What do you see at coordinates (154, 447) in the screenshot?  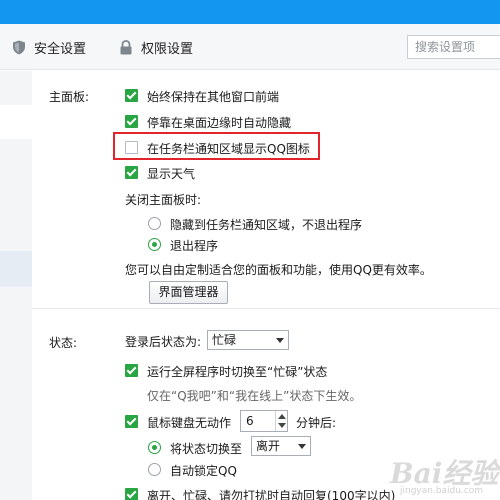 I see `radio-switch-status` at bounding box center [154, 447].